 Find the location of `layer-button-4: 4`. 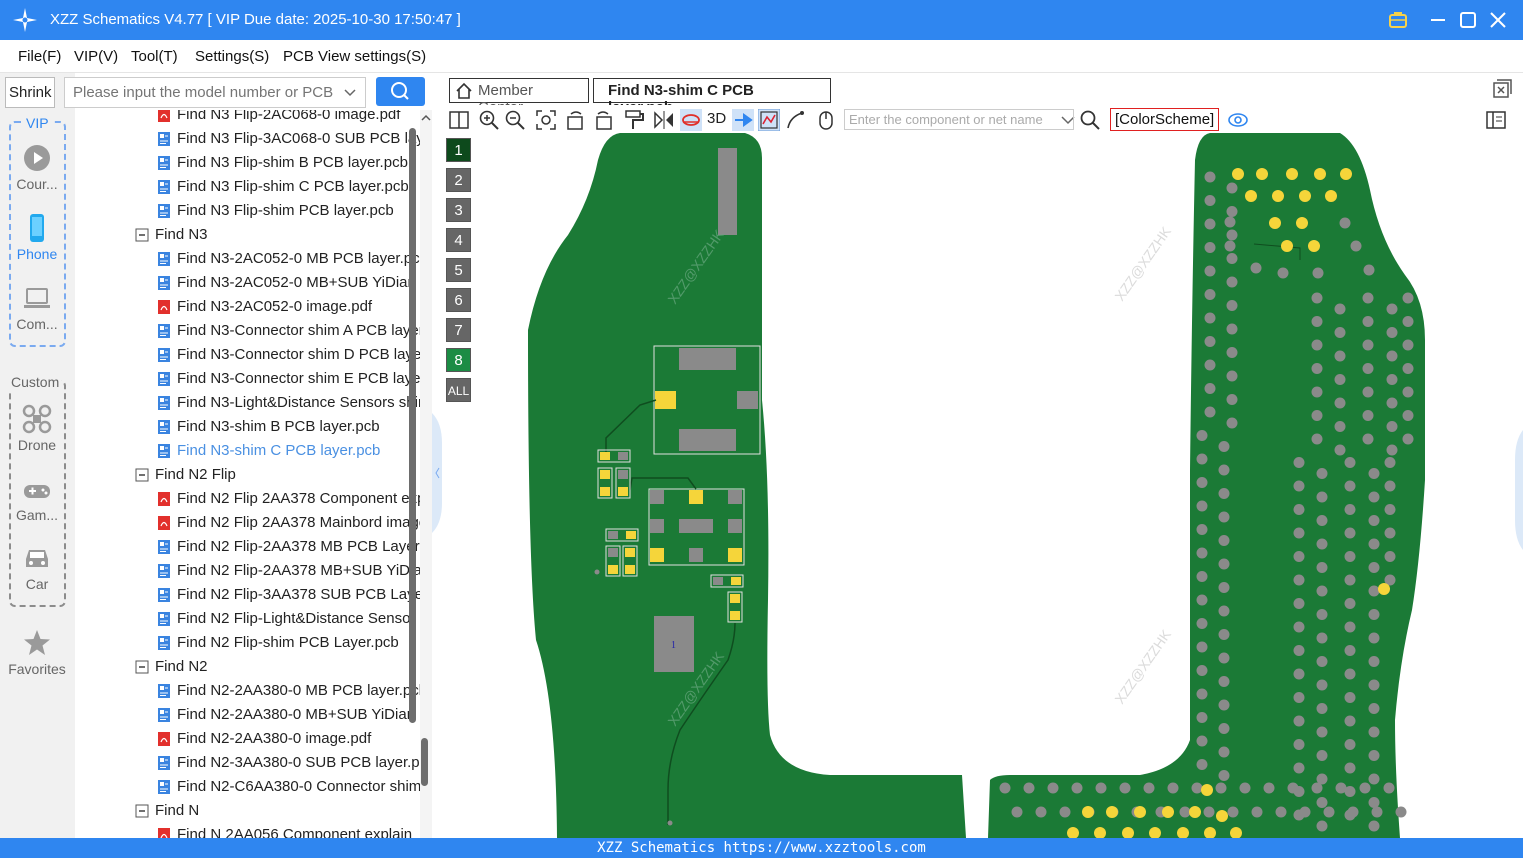

layer-button-4: 4 is located at coordinates (458, 240).